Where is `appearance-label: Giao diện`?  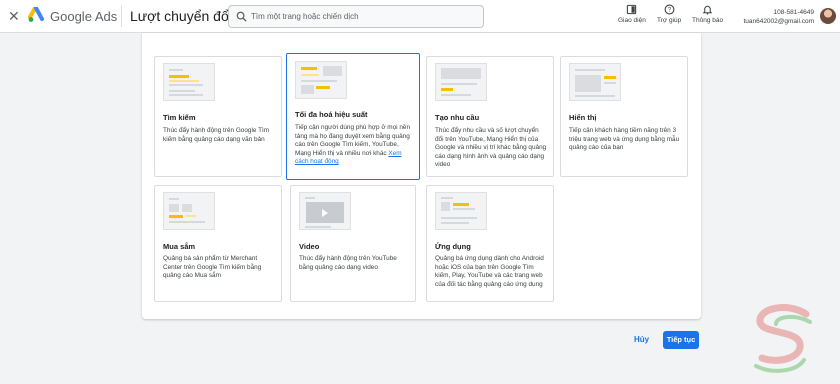 appearance-label: Giao diện is located at coordinates (632, 20).